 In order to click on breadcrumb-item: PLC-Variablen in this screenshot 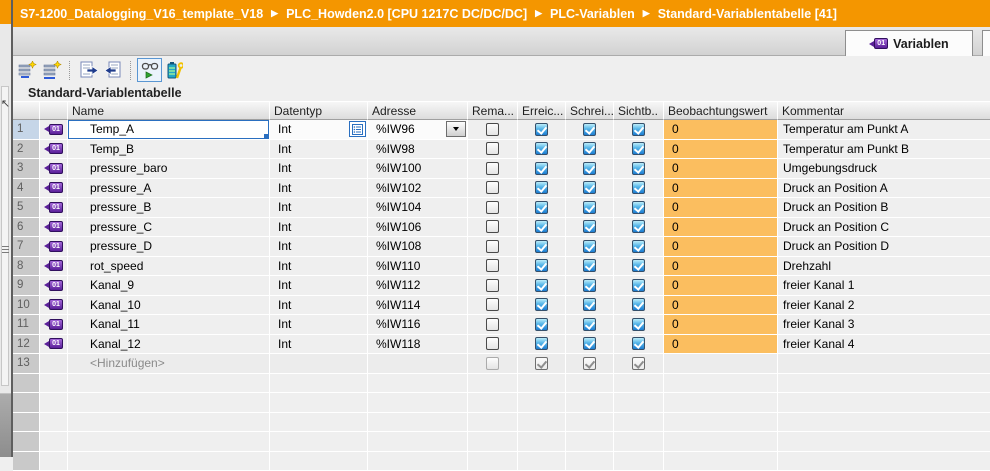, I will do `click(592, 14)`.